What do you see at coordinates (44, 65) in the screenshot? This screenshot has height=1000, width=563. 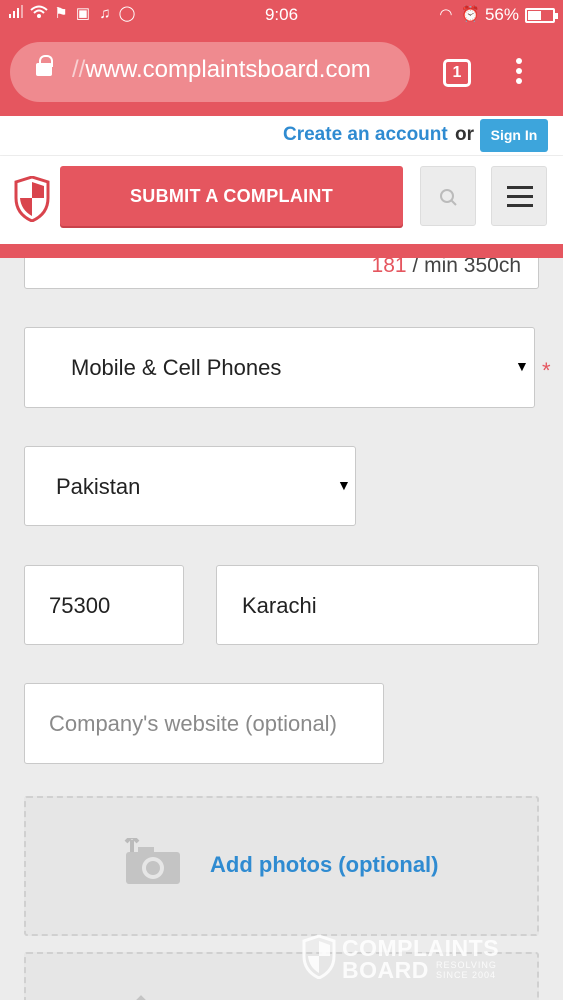 I see `lock-icon` at bounding box center [44, 65].